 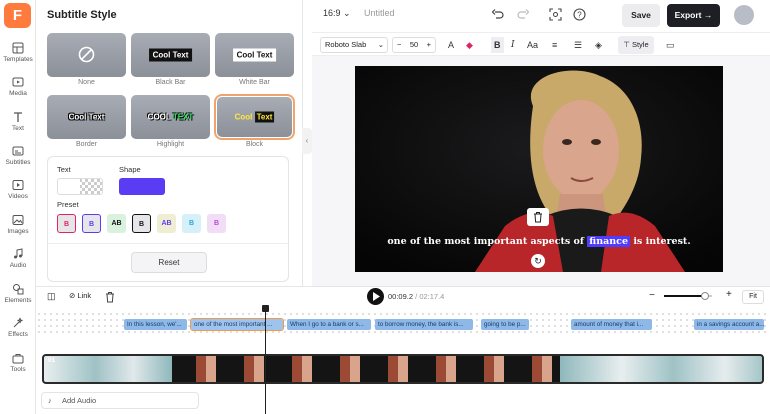 I want to click on rail-label: Audio, so click(x=18, y=265).